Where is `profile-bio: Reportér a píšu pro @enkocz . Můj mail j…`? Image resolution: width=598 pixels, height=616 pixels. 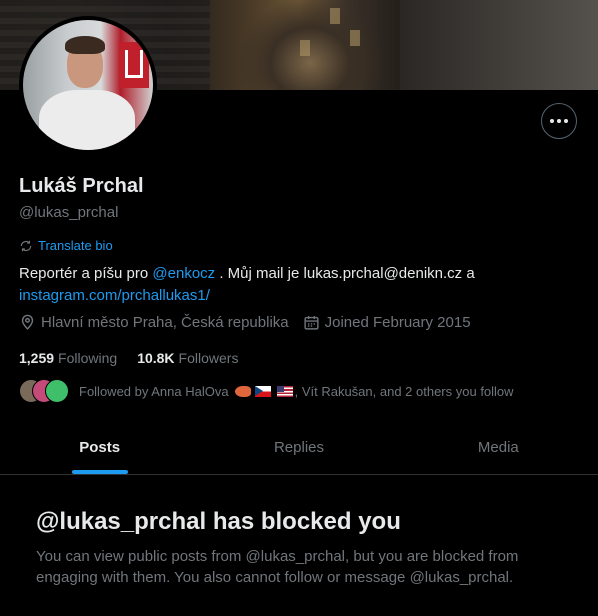
profile-bio: Reportér a píšu pro @enkocz . Můj mail j… is located at coordinates (299, 285).